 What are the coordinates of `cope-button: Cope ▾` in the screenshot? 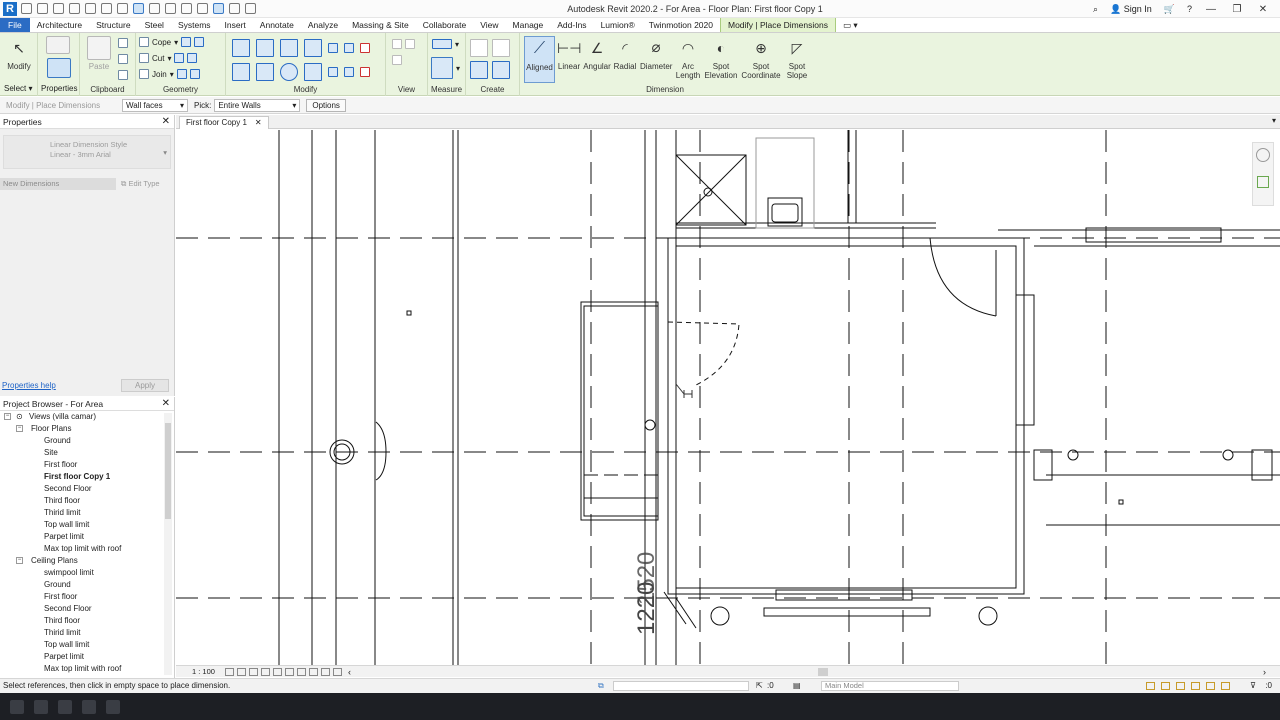 It's located at (172, 42).